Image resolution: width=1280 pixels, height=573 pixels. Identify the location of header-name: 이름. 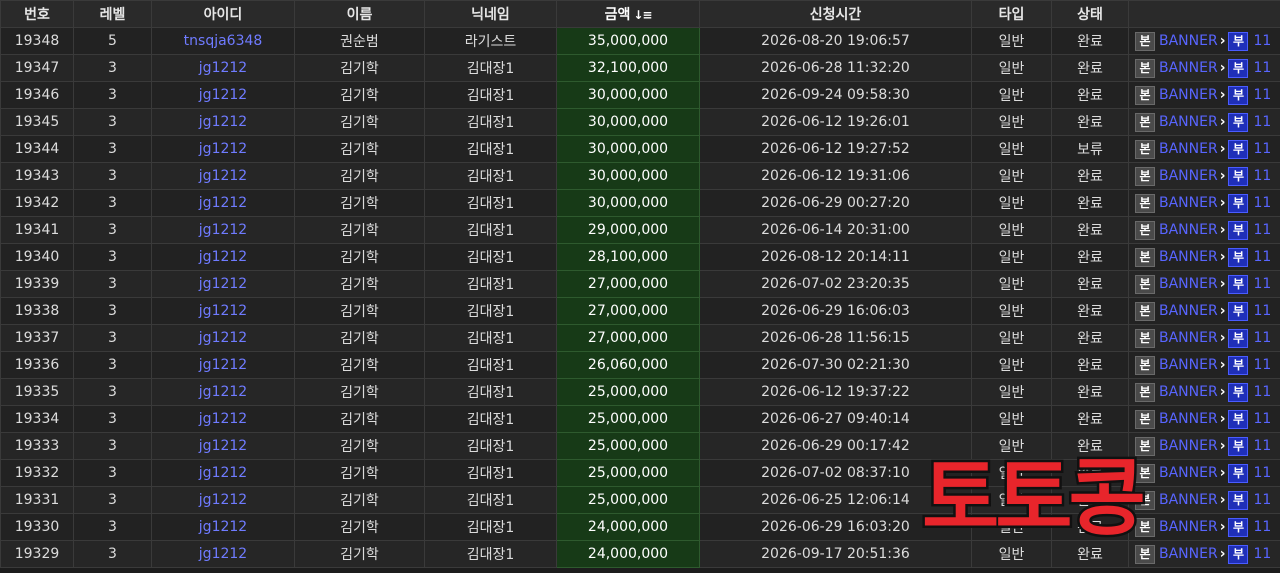
(359, 14).